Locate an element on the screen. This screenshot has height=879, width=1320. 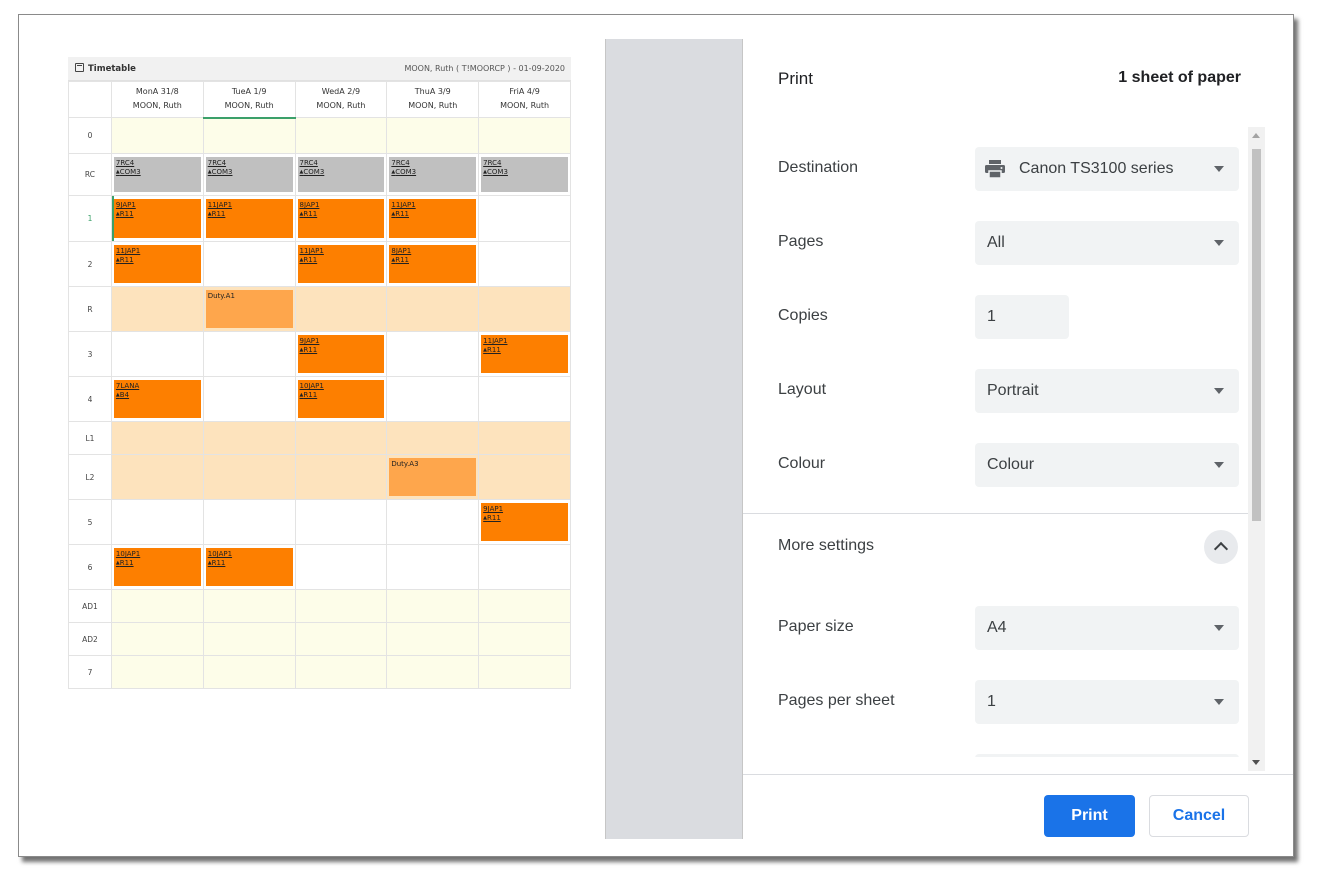
scroll-thumb is located at coordinates (1256, 335).